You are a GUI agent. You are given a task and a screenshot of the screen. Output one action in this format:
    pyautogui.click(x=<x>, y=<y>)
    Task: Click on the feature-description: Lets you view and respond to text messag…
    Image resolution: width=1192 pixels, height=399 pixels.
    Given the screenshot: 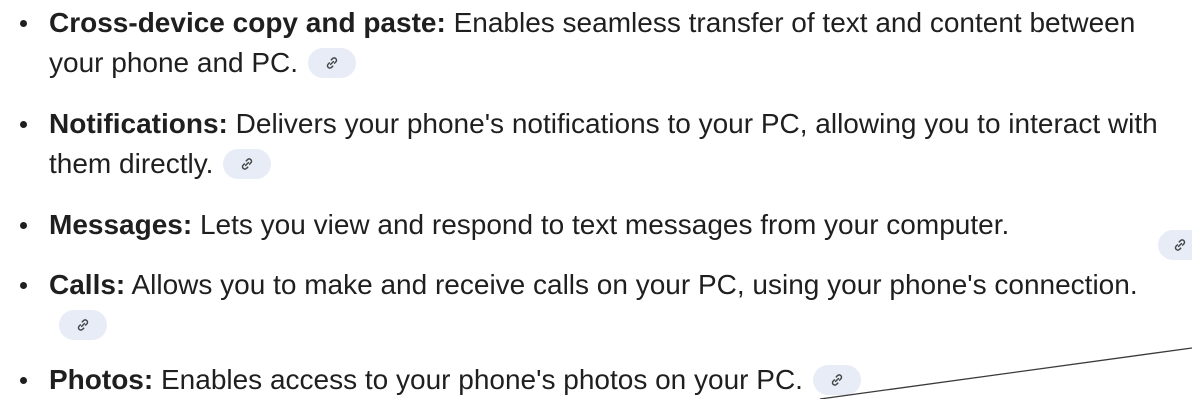 What is the action you would take?
    pyautogui.click(x=601, y=224)
    